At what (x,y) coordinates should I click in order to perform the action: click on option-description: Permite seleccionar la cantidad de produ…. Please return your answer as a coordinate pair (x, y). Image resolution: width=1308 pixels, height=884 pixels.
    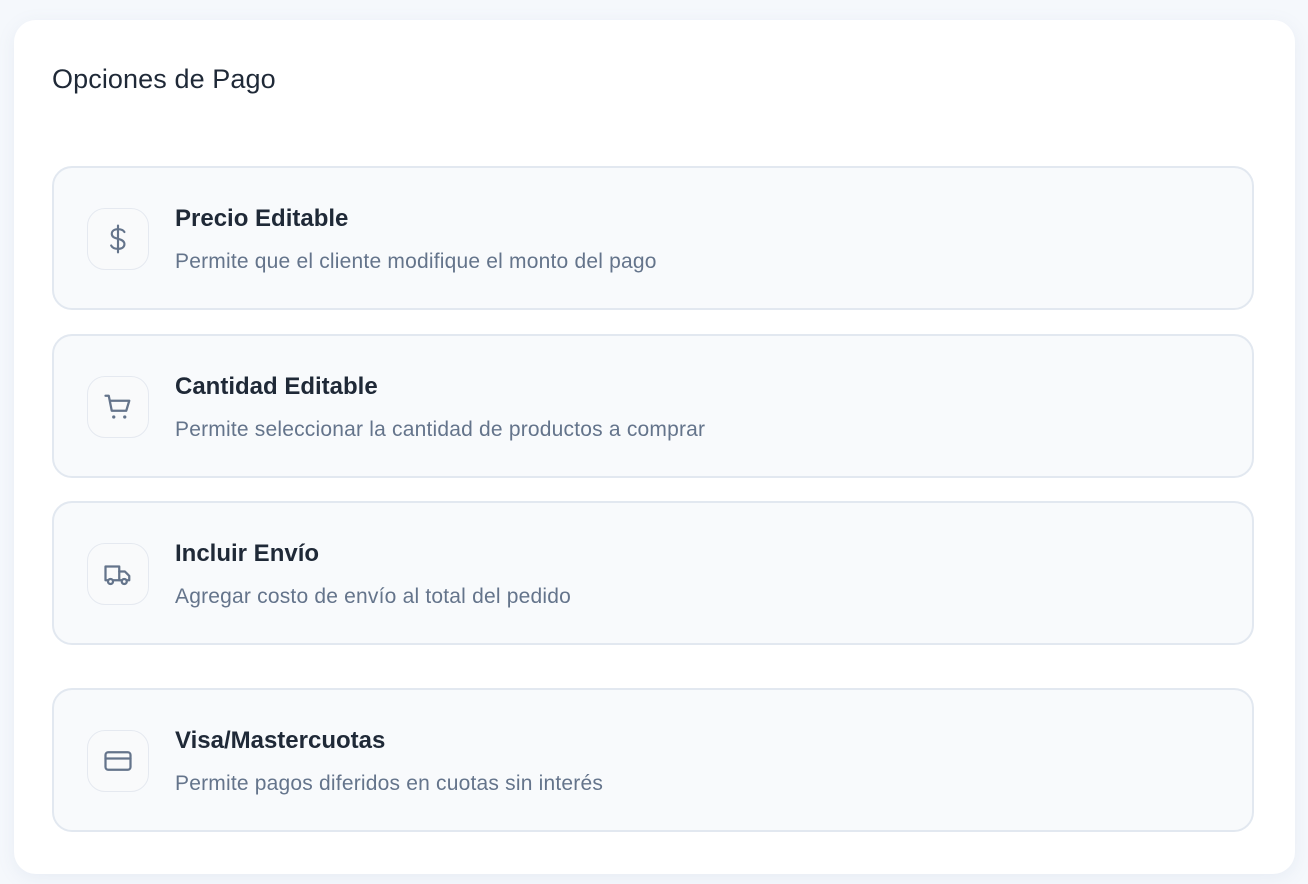
    Looking at the image, I should click on (440, 429).